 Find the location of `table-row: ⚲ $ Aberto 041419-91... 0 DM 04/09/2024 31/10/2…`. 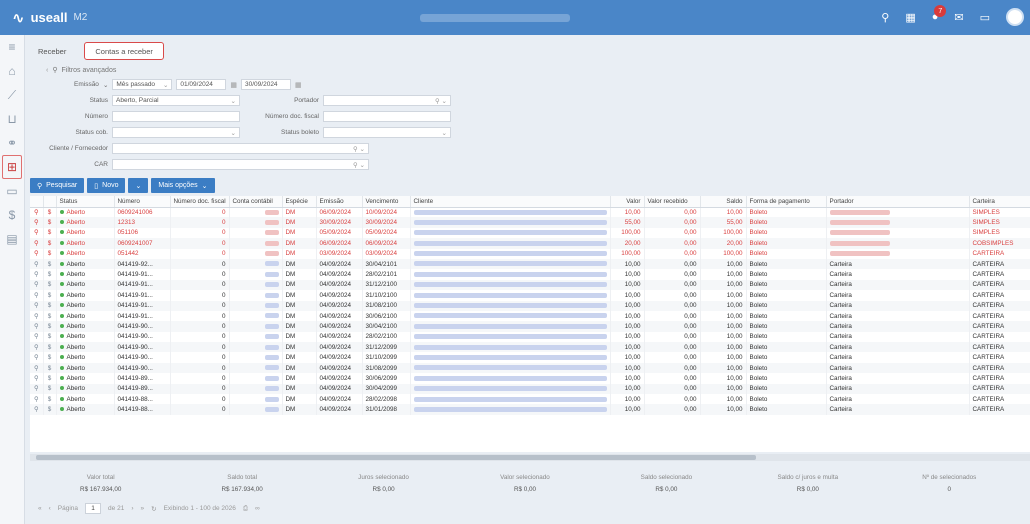

table-row: ⚲ $ Aberto 041419-91... 0 DM 04/09/2024 31/10/2… is located at coordinates (530, 295).